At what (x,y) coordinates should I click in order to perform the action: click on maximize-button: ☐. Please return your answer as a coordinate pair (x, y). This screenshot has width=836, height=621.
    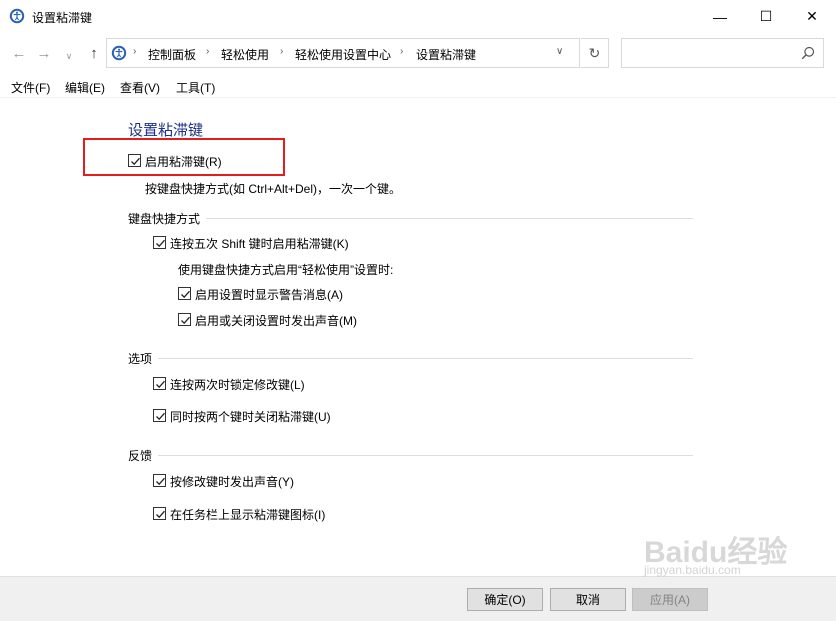
    Looking at the image, I should click on (766, 16).